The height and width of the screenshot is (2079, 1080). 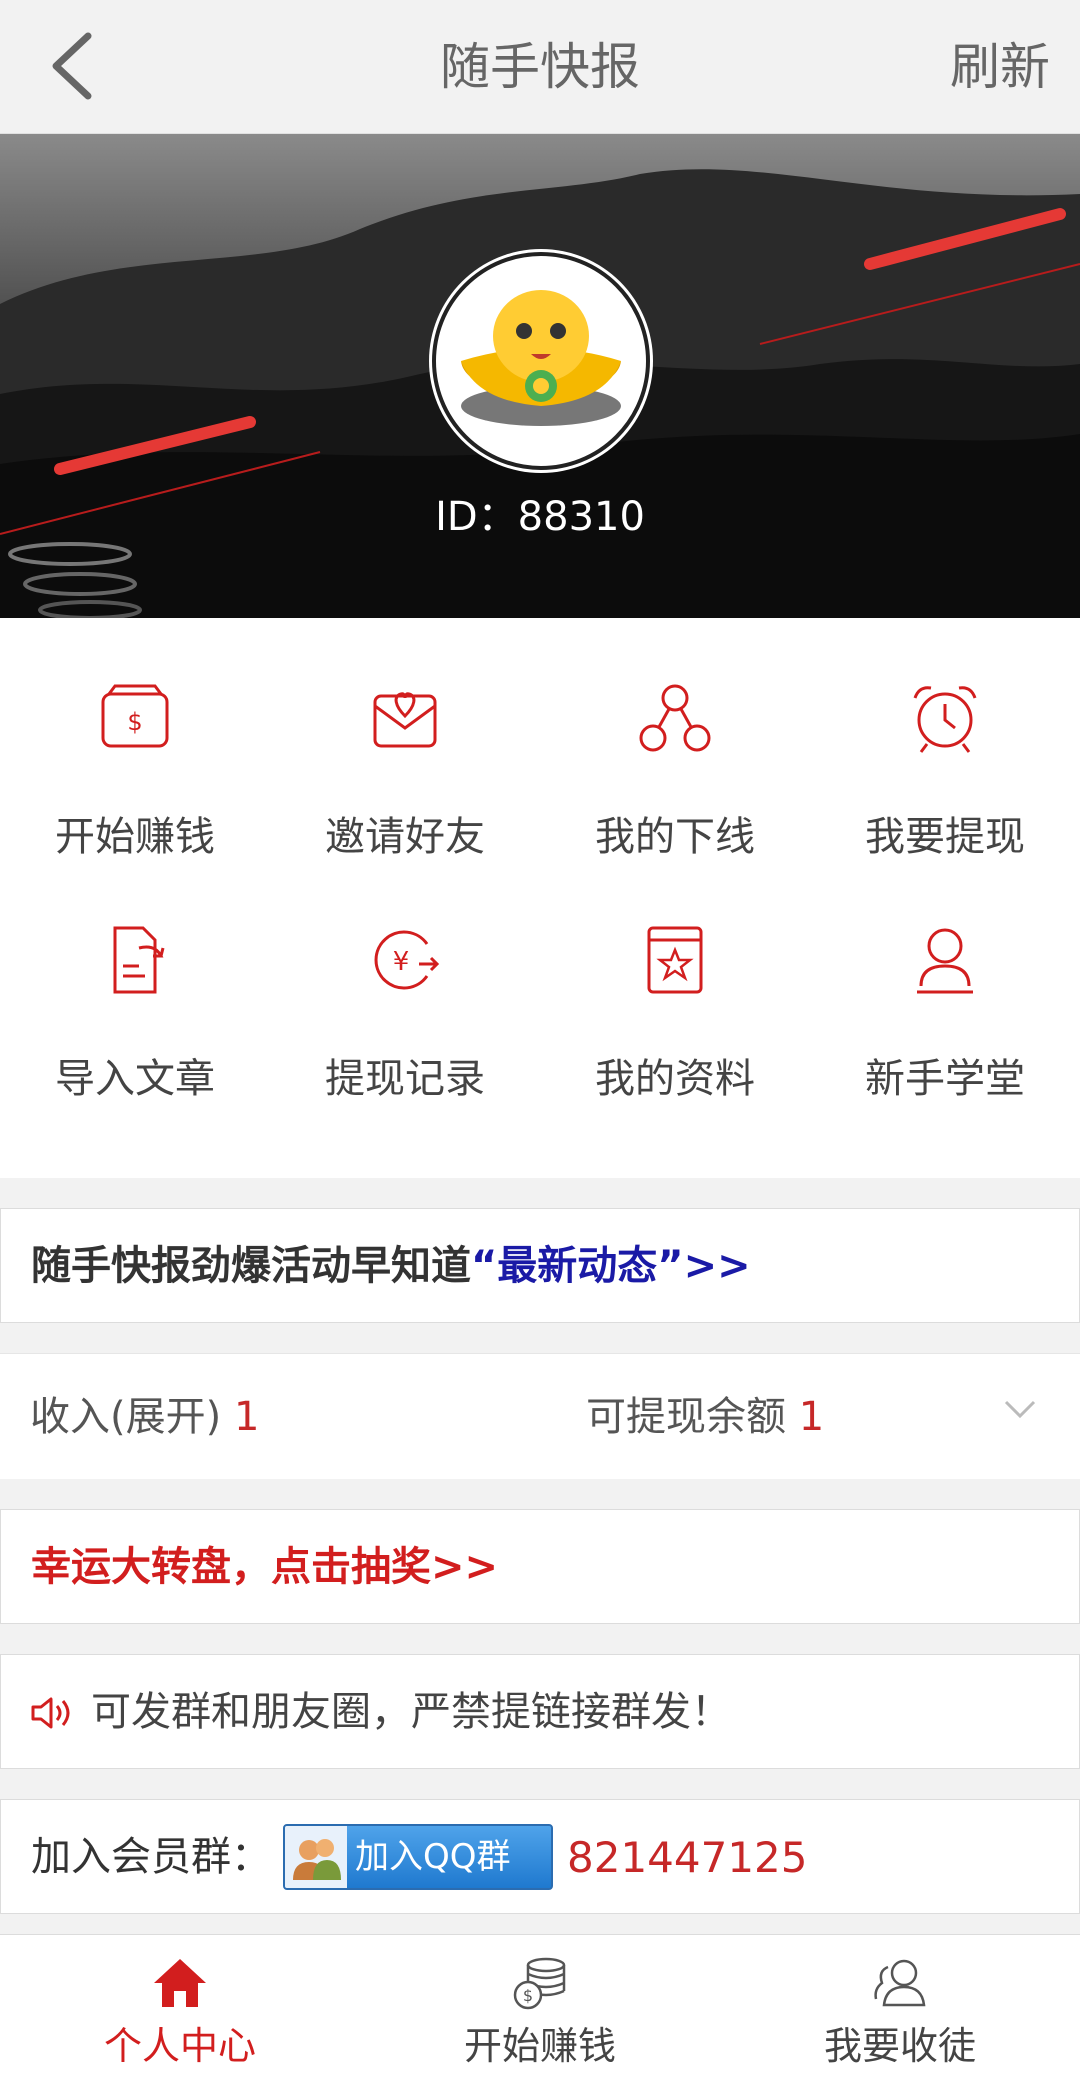 I want to click on menu-item-beginner-school: 新手学堂, so click(x=945, y=981).